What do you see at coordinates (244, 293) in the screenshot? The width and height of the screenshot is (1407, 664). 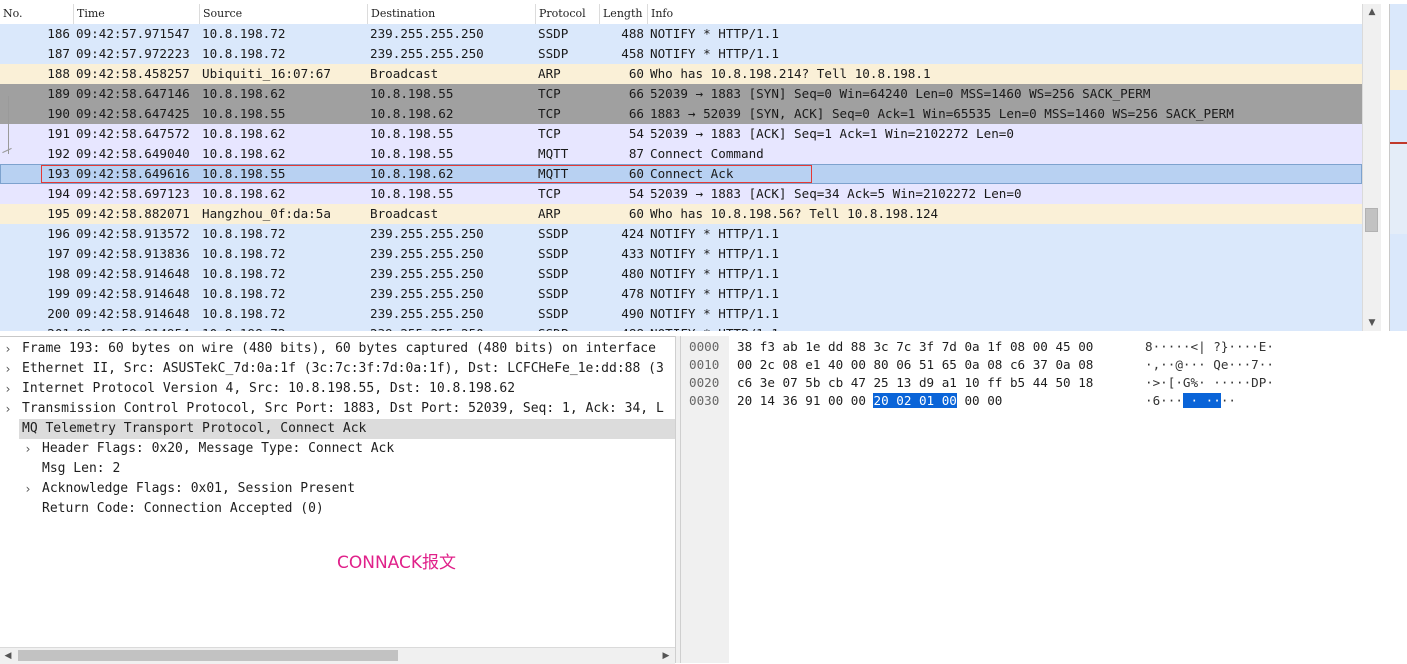 I see `cell-source: 10.8.198.72` at bounding box center [244, 293].